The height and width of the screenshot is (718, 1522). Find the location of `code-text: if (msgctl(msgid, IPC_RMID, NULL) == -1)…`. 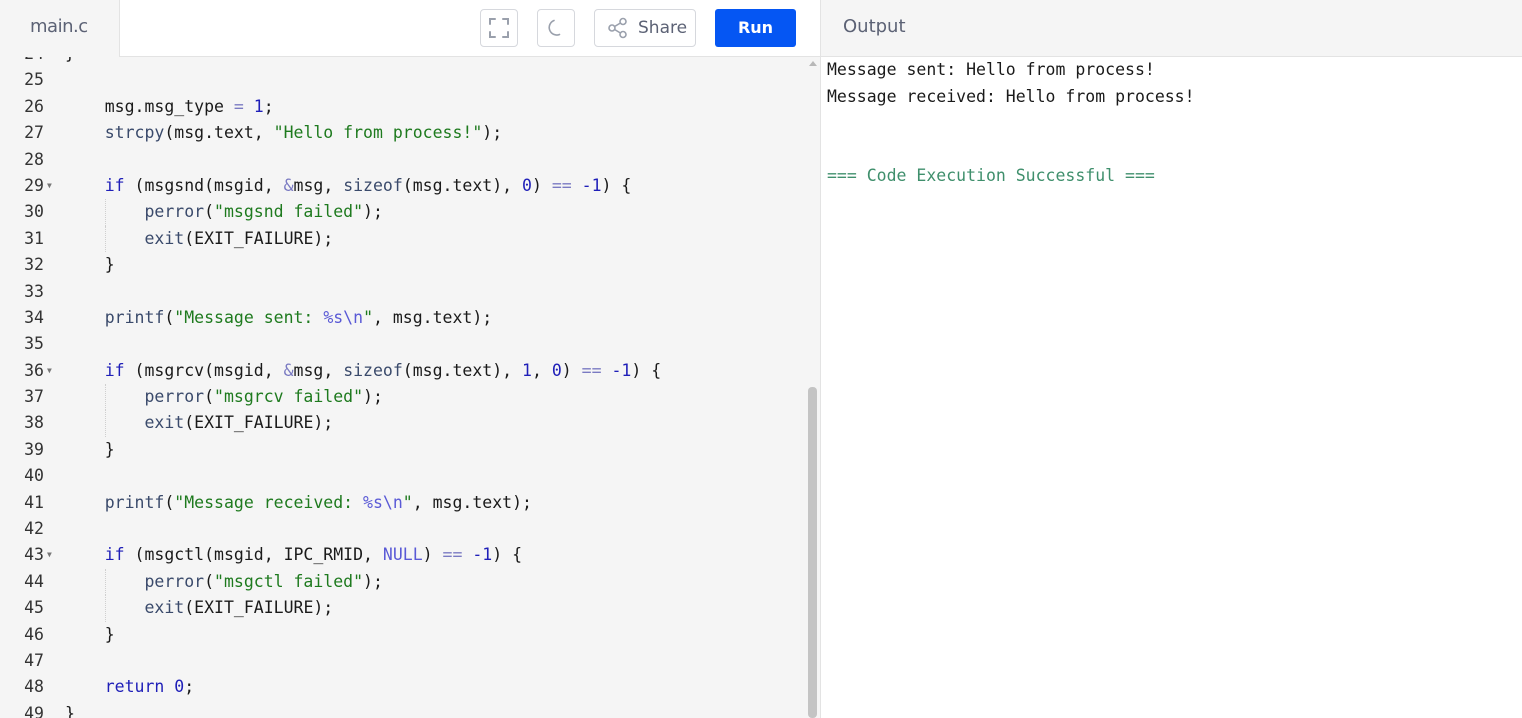

code-text: if (msgctl(msgid, IPC_RMID, NULL) == -1)… is located at coordinates (293, 555).